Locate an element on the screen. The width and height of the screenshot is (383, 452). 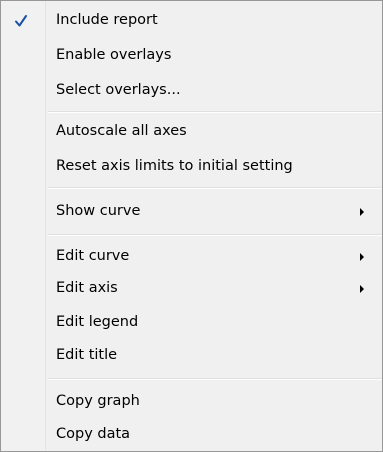
menu-item-label: Edit legend is located at coordinates (97, 322).